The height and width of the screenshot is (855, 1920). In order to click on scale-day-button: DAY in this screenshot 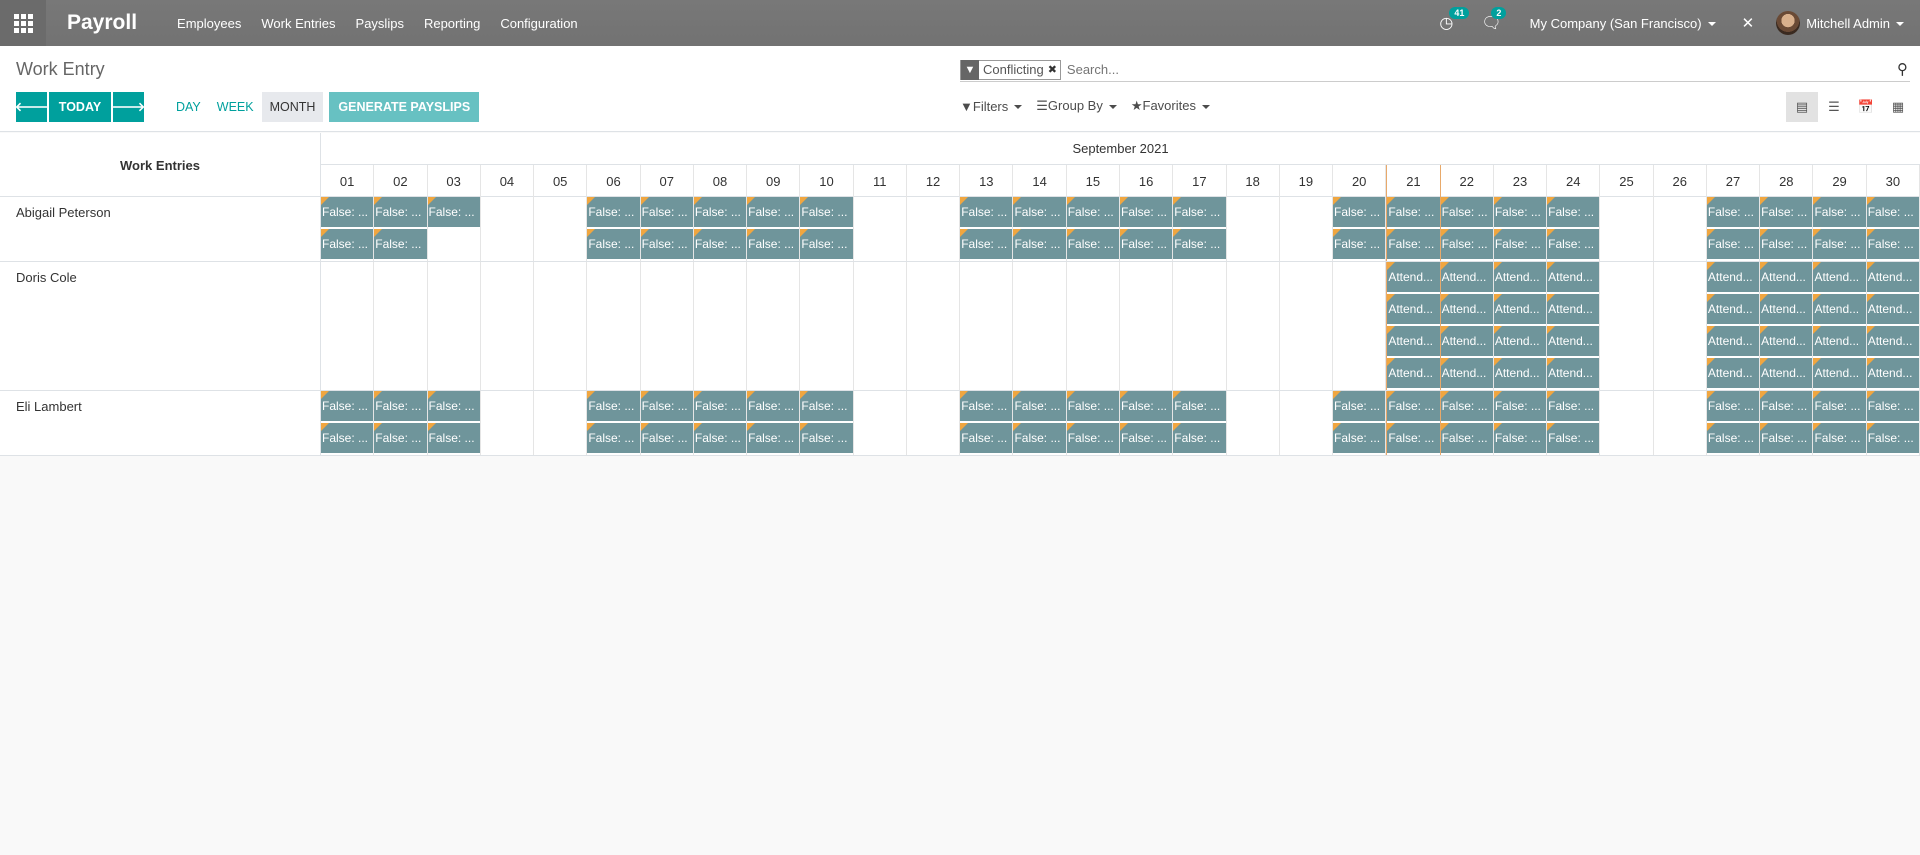, I will do `click(188, 107)`.